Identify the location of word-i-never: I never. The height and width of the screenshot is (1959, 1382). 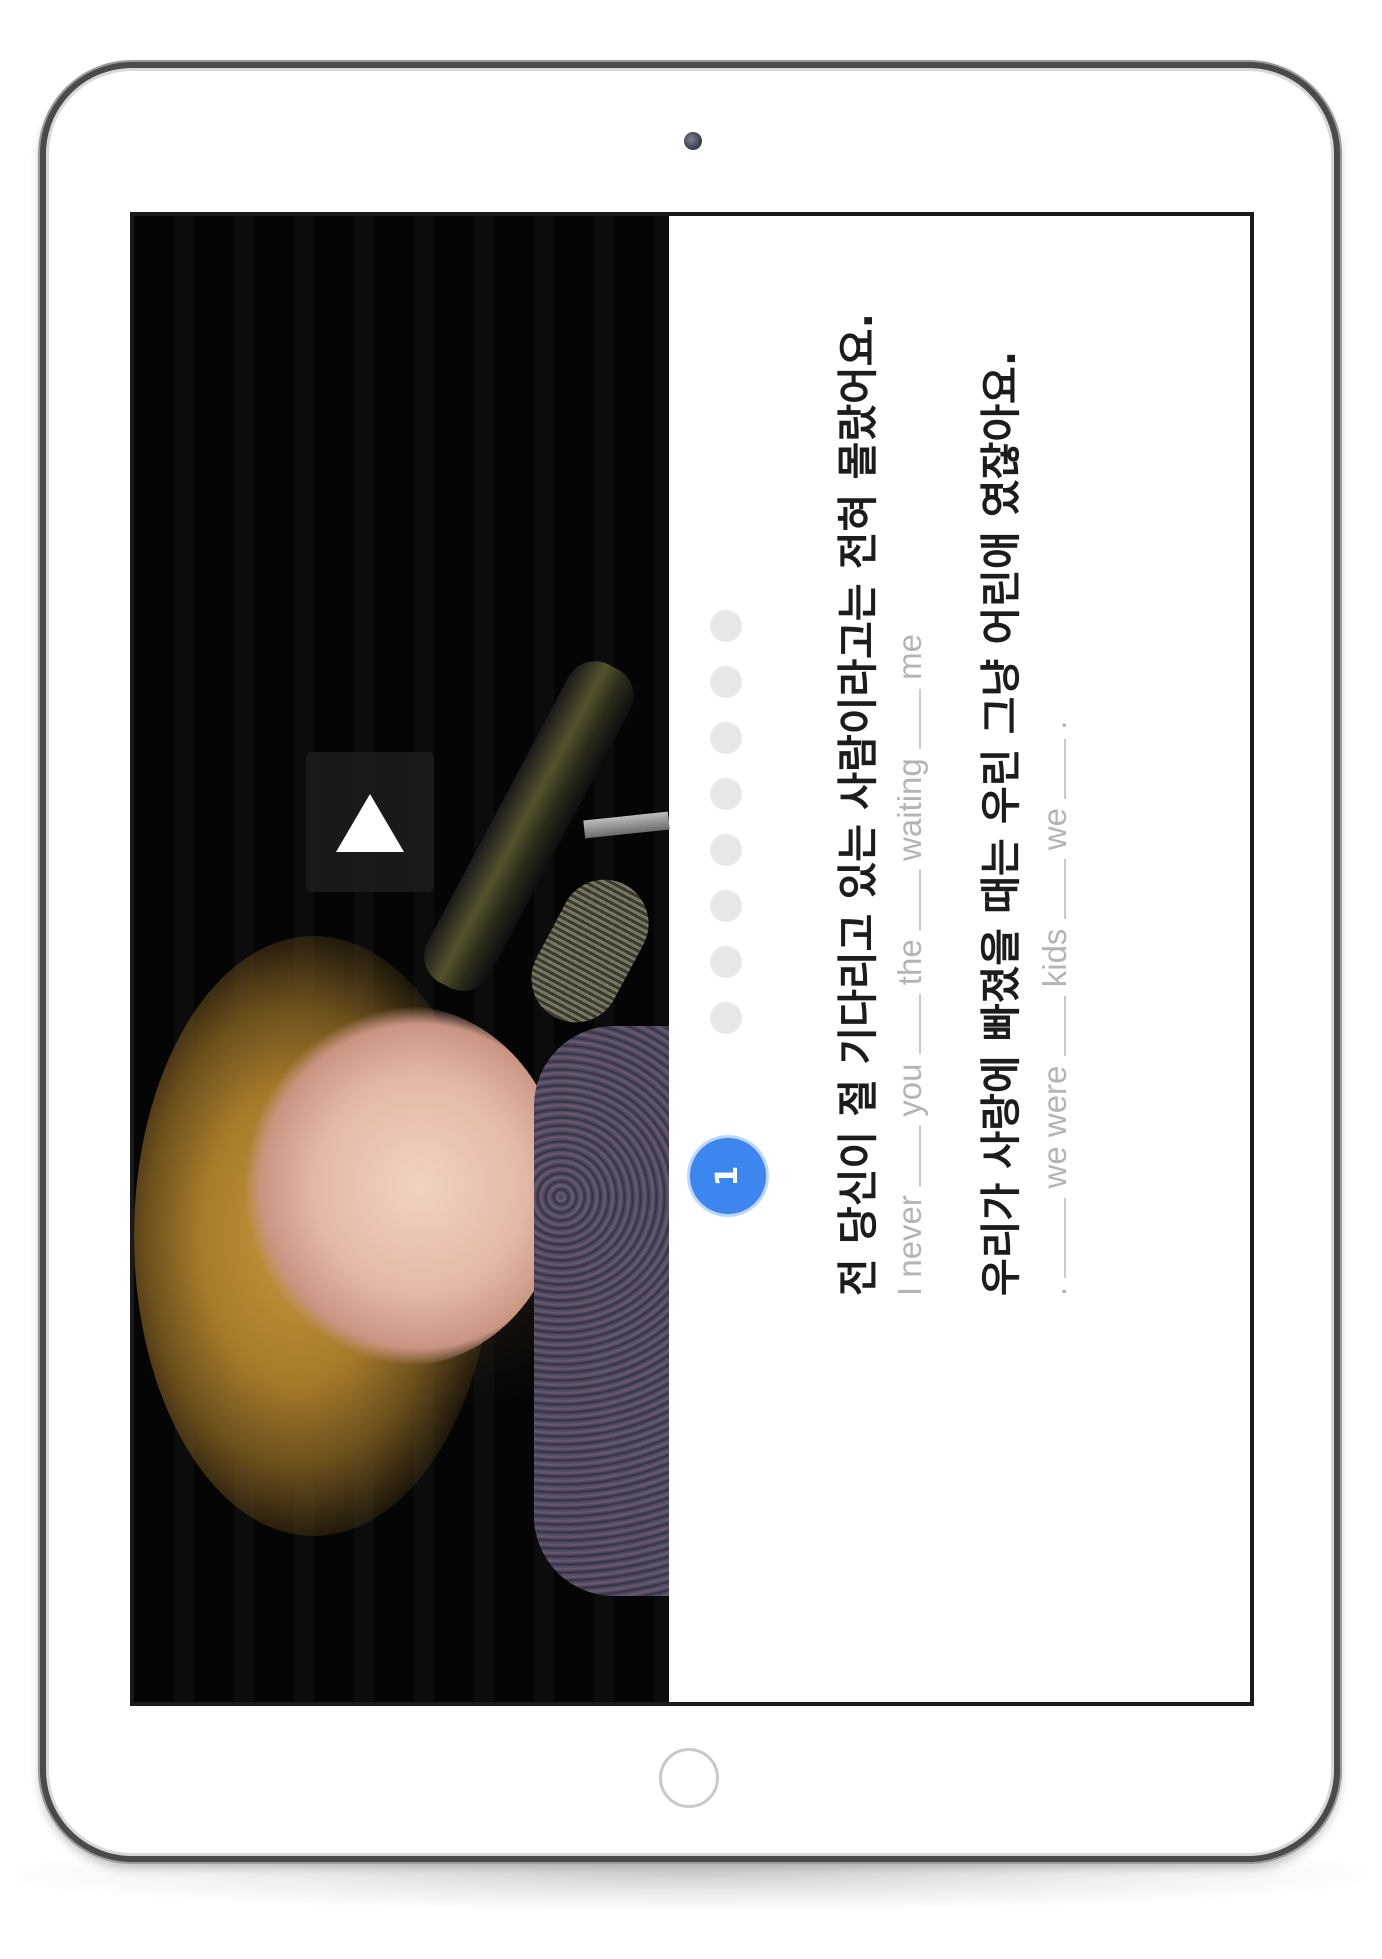
(909, 1245).